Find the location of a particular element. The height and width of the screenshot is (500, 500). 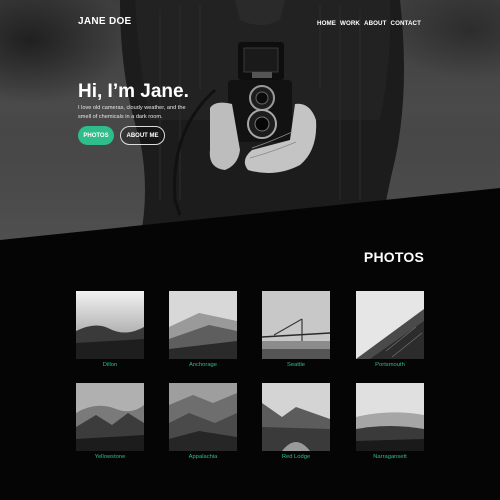

photo-caption: Appalachia is located at coordinates (203, 457).